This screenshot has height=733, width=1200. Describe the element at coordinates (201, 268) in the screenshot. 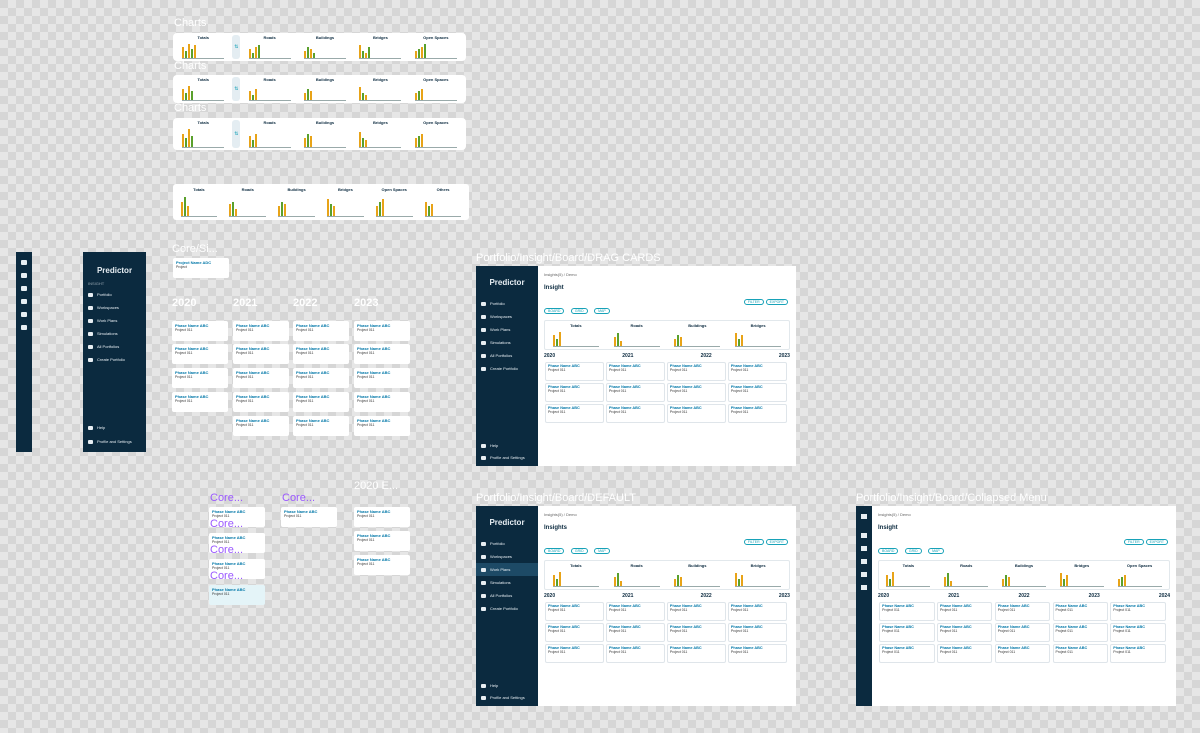

I see `core-card: Project Name ADC Project` at that location.